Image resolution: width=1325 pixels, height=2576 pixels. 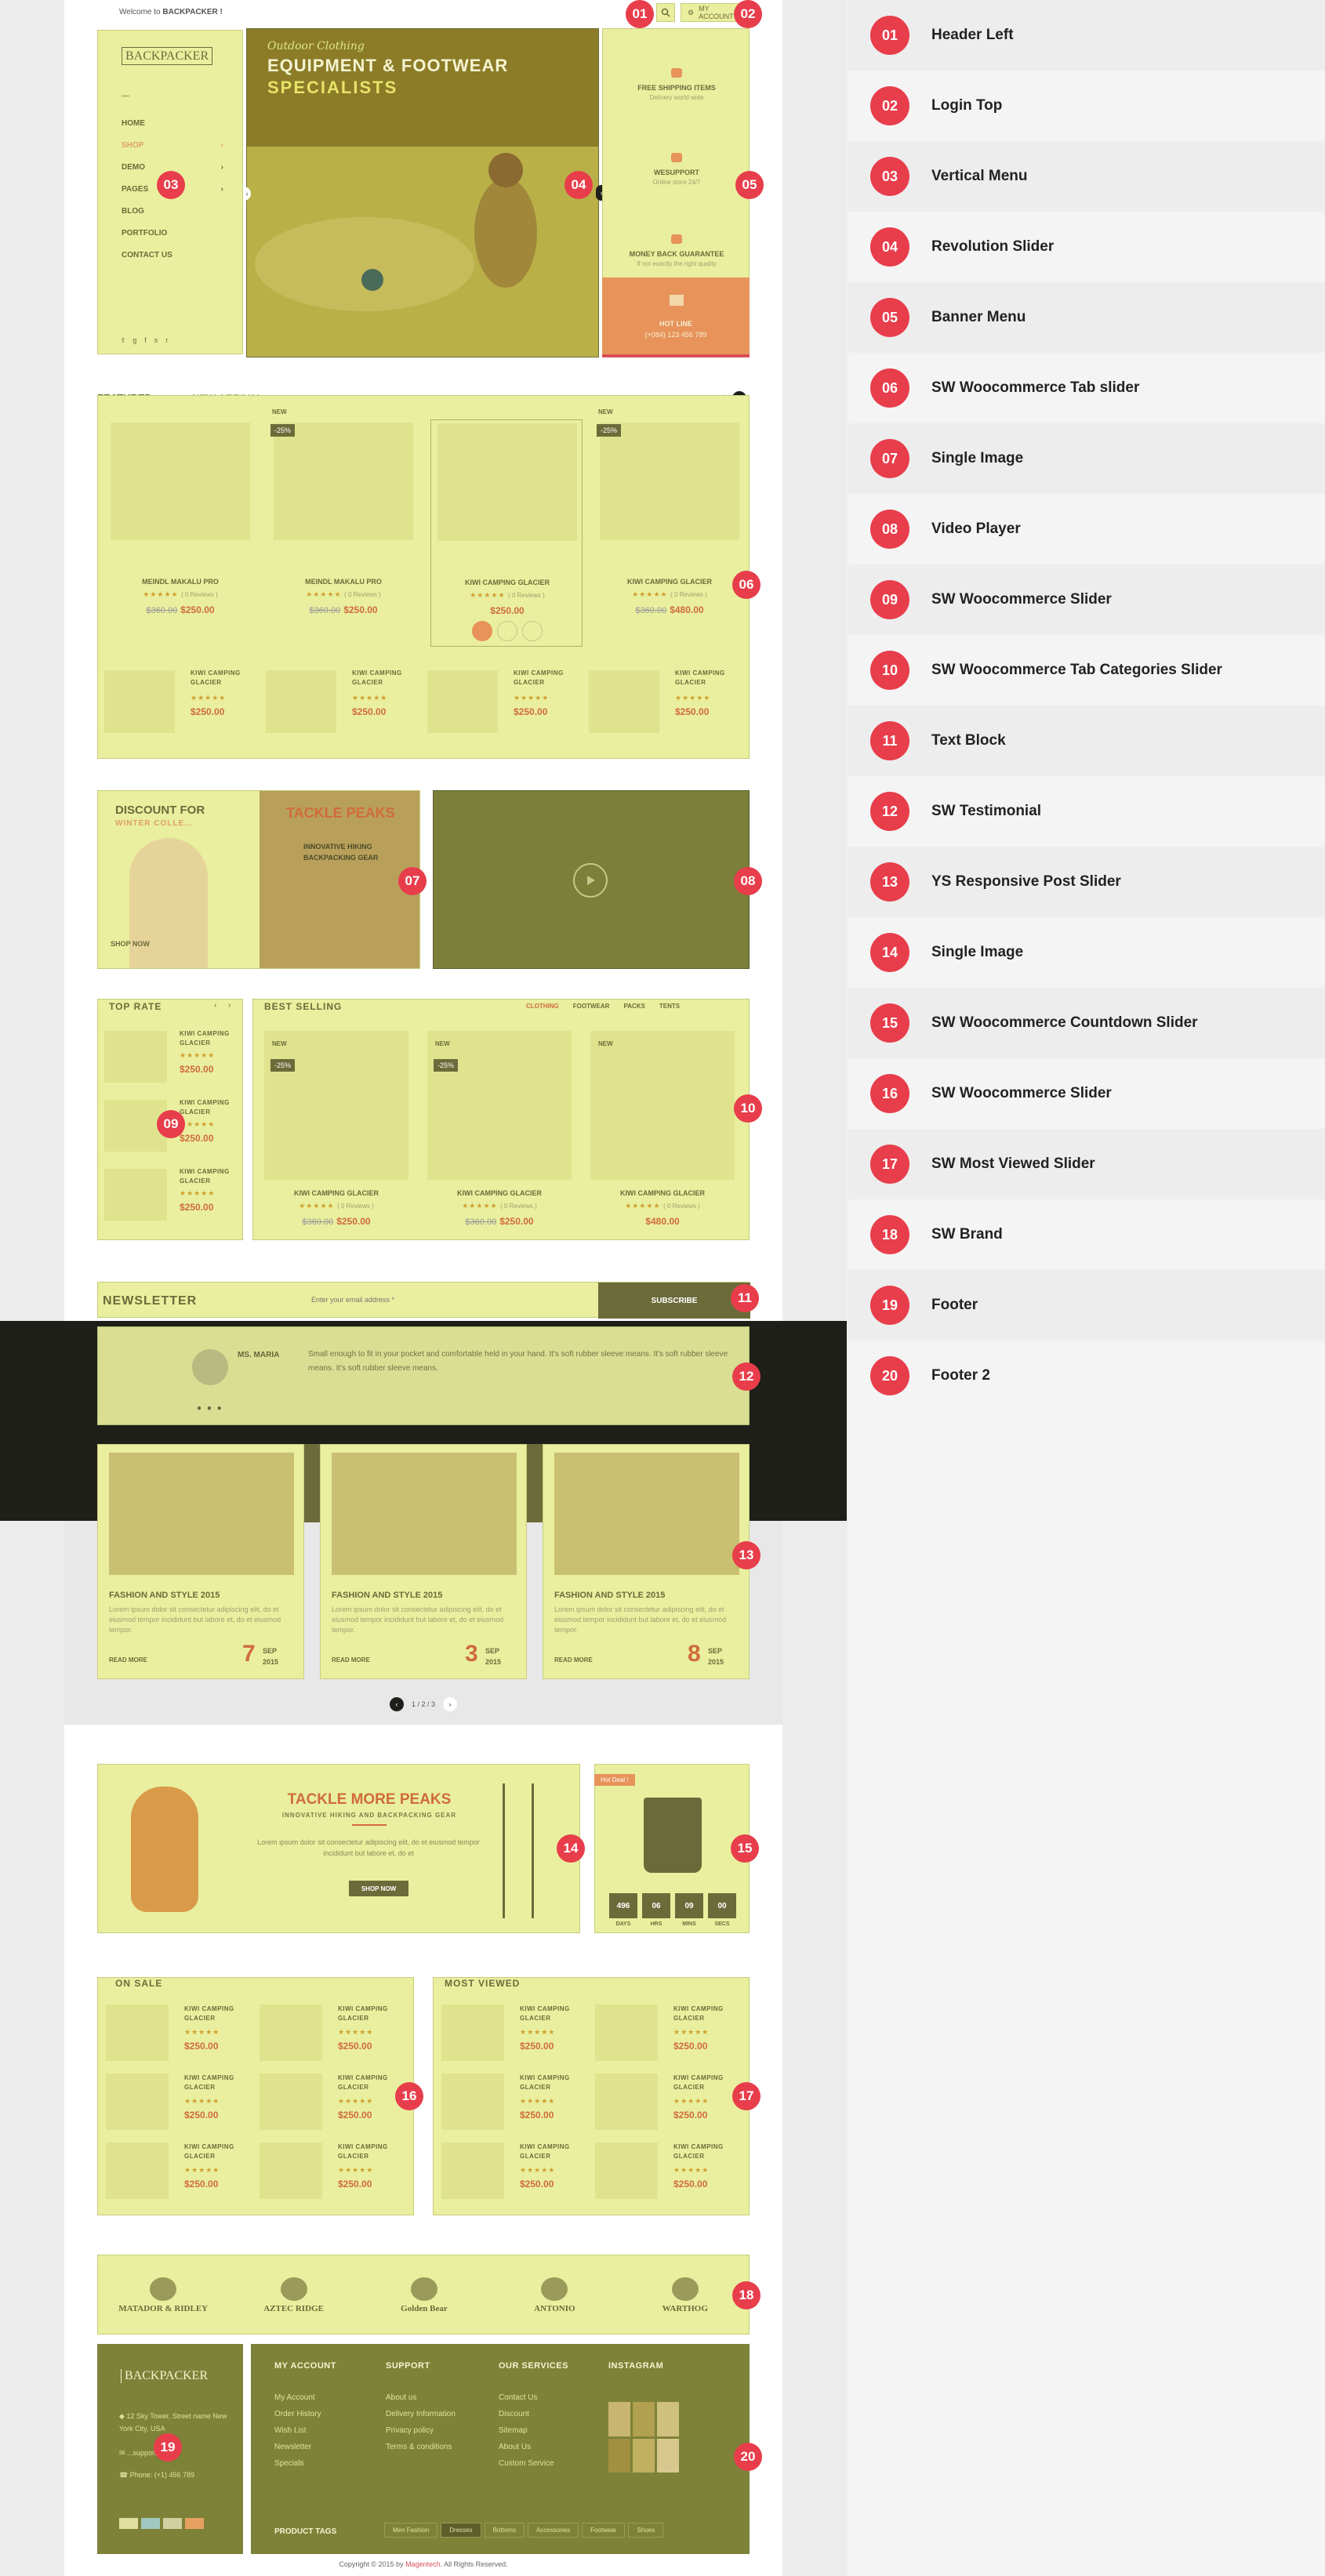 What do you see at coordinates (405, 1299) in the screenshot?
I see `newsletter-email-input` at bounding box center [405, 1299].